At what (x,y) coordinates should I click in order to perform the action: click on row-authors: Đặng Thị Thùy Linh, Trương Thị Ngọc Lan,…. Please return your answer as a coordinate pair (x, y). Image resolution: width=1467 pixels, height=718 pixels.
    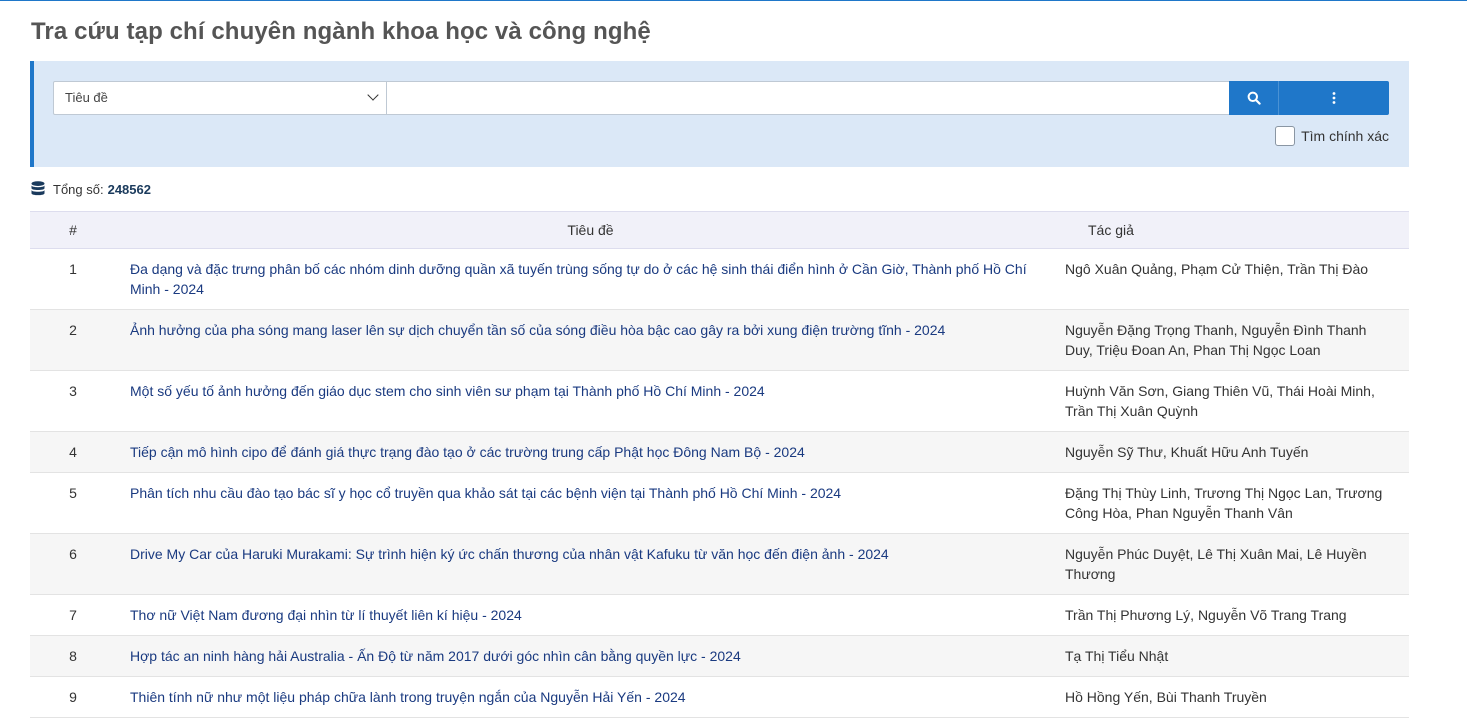
    Looking at the image, I should click on (1237, 503).